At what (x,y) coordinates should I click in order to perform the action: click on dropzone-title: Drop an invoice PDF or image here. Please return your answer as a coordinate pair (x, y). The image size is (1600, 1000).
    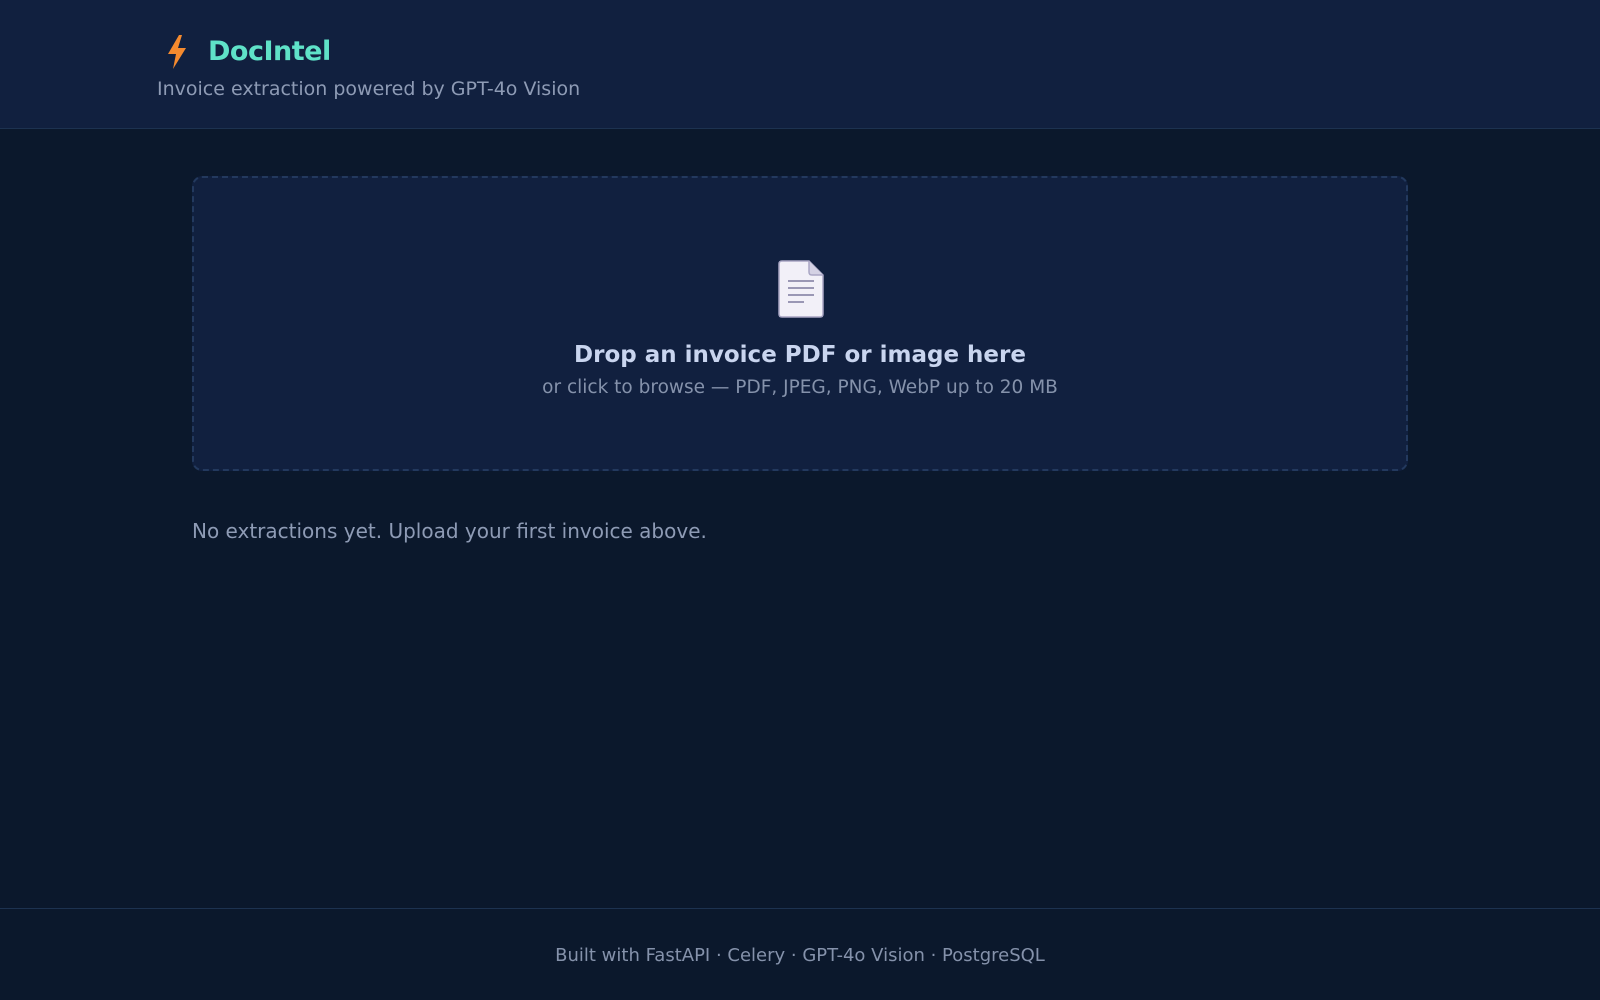
    Looking at the image, I should click on (800, 355).